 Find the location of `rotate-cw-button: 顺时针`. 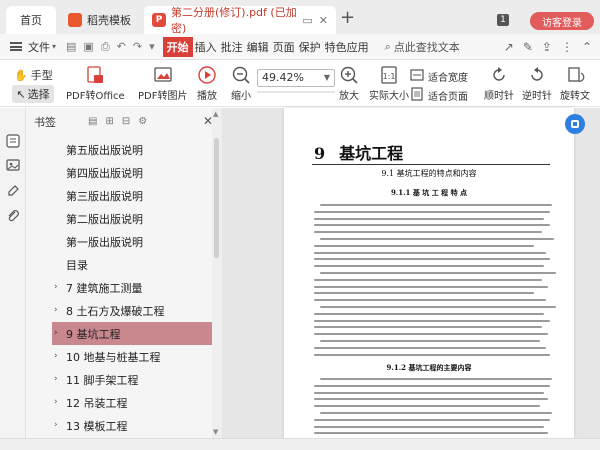

rotate-cw-button: 顺时针 is located at coordinates (499, 83).